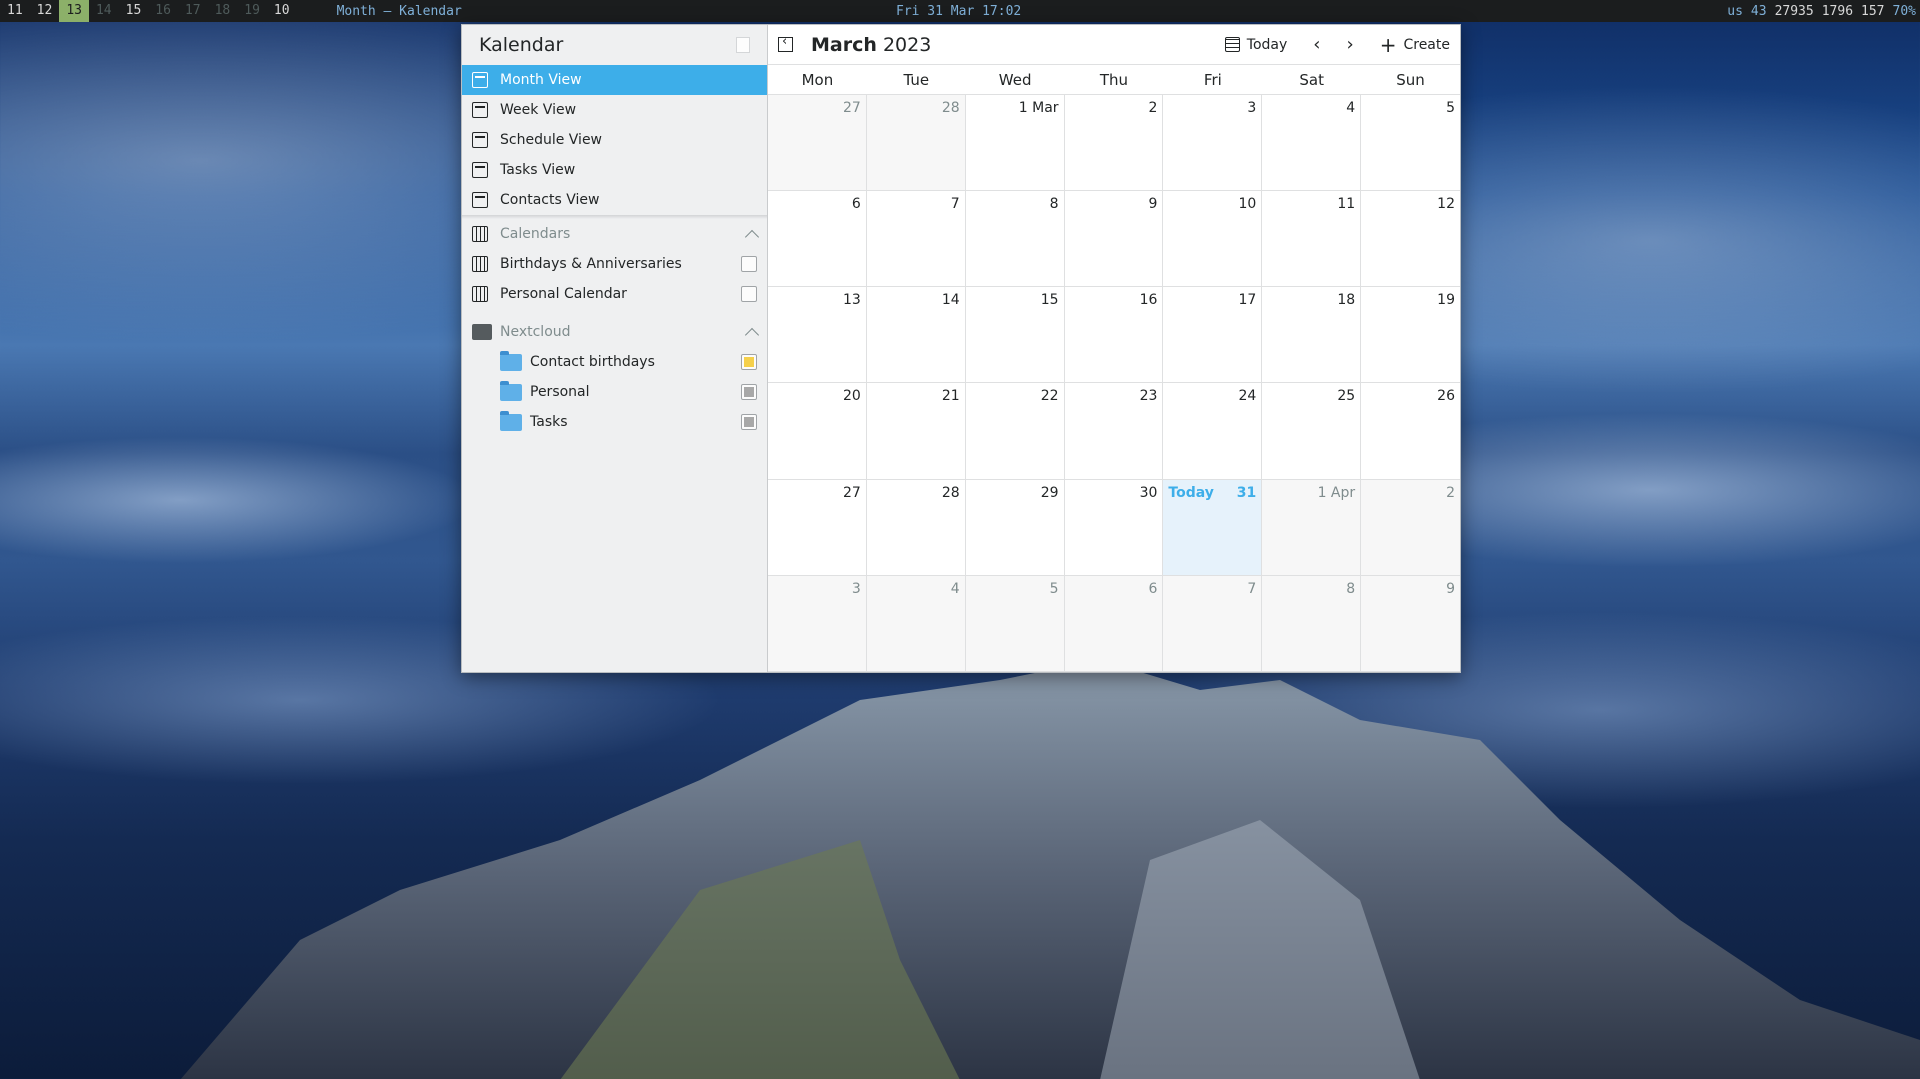 Image resolution: width=1920 pixels, height=1079 pixels. I want to click on day-cell: 14, so click(916, 335).